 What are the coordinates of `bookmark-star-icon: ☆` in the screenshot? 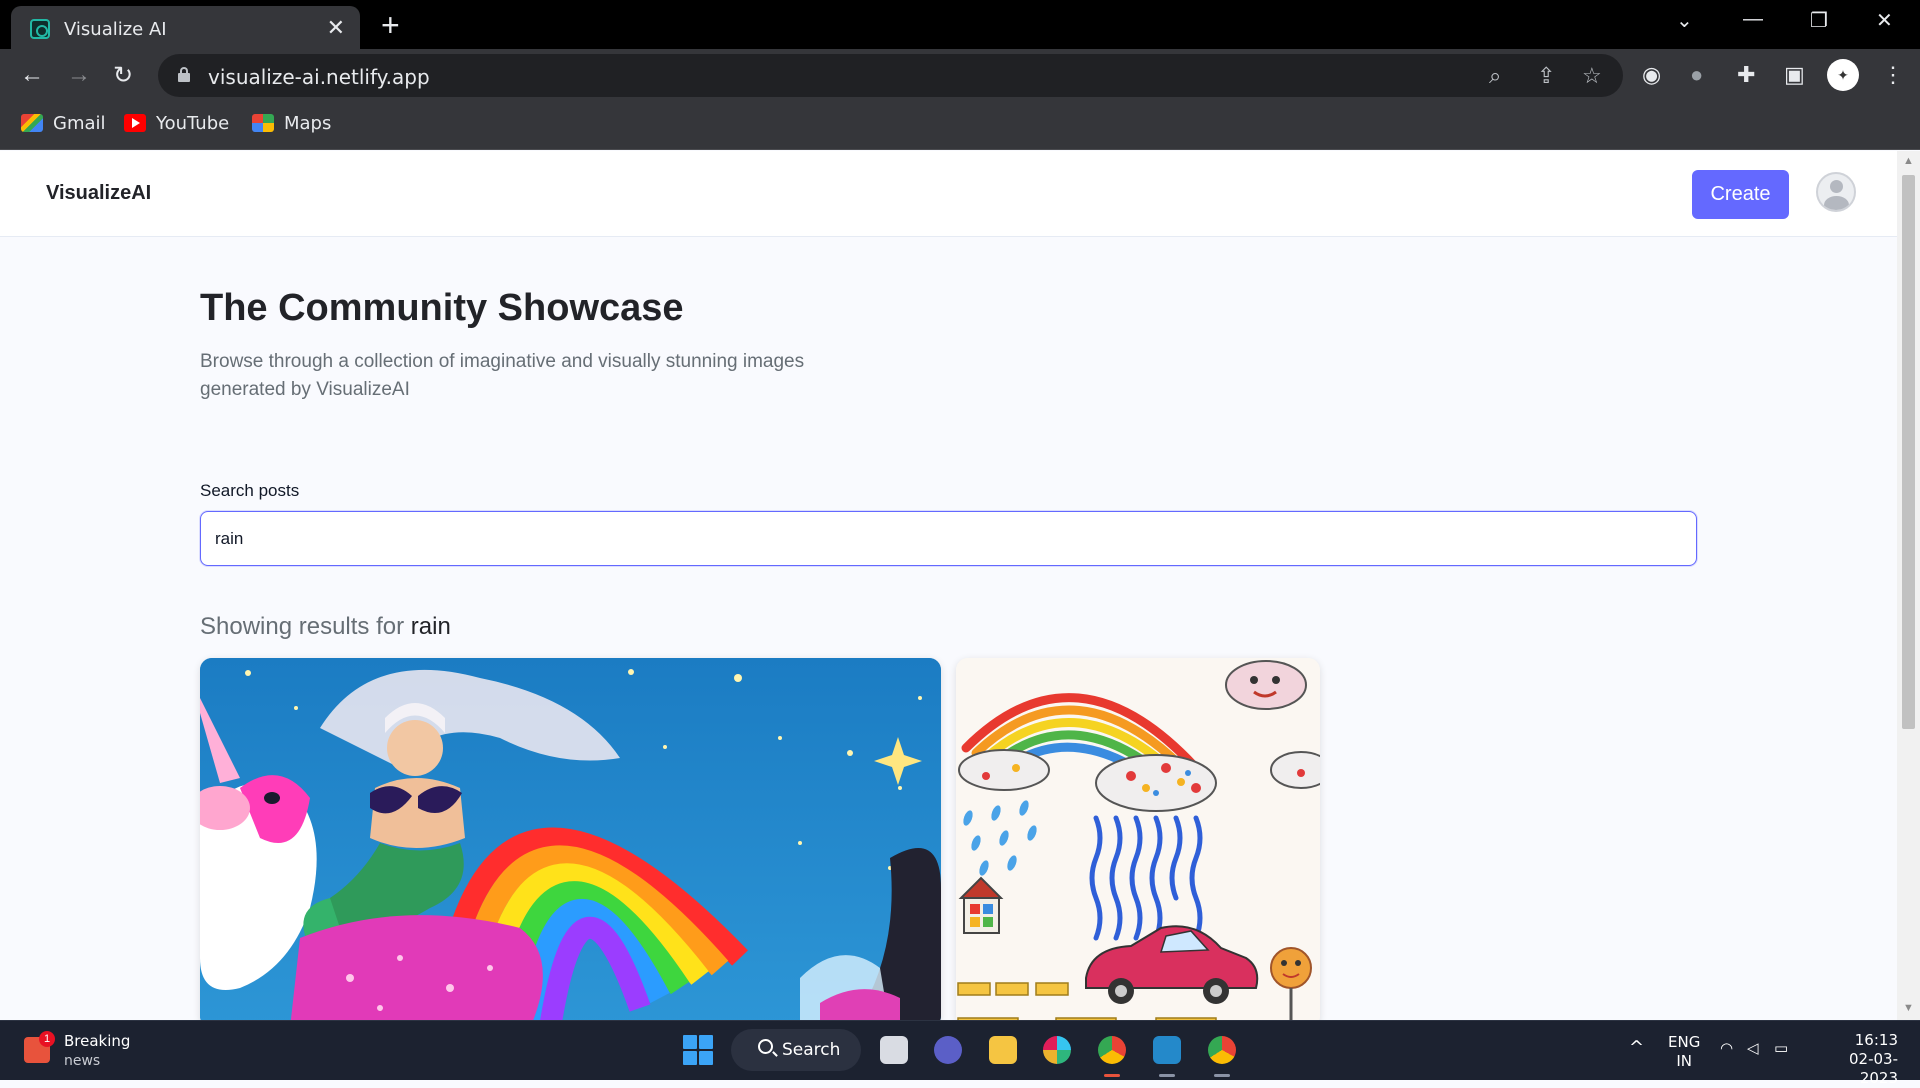 It's located at (1592, 76).